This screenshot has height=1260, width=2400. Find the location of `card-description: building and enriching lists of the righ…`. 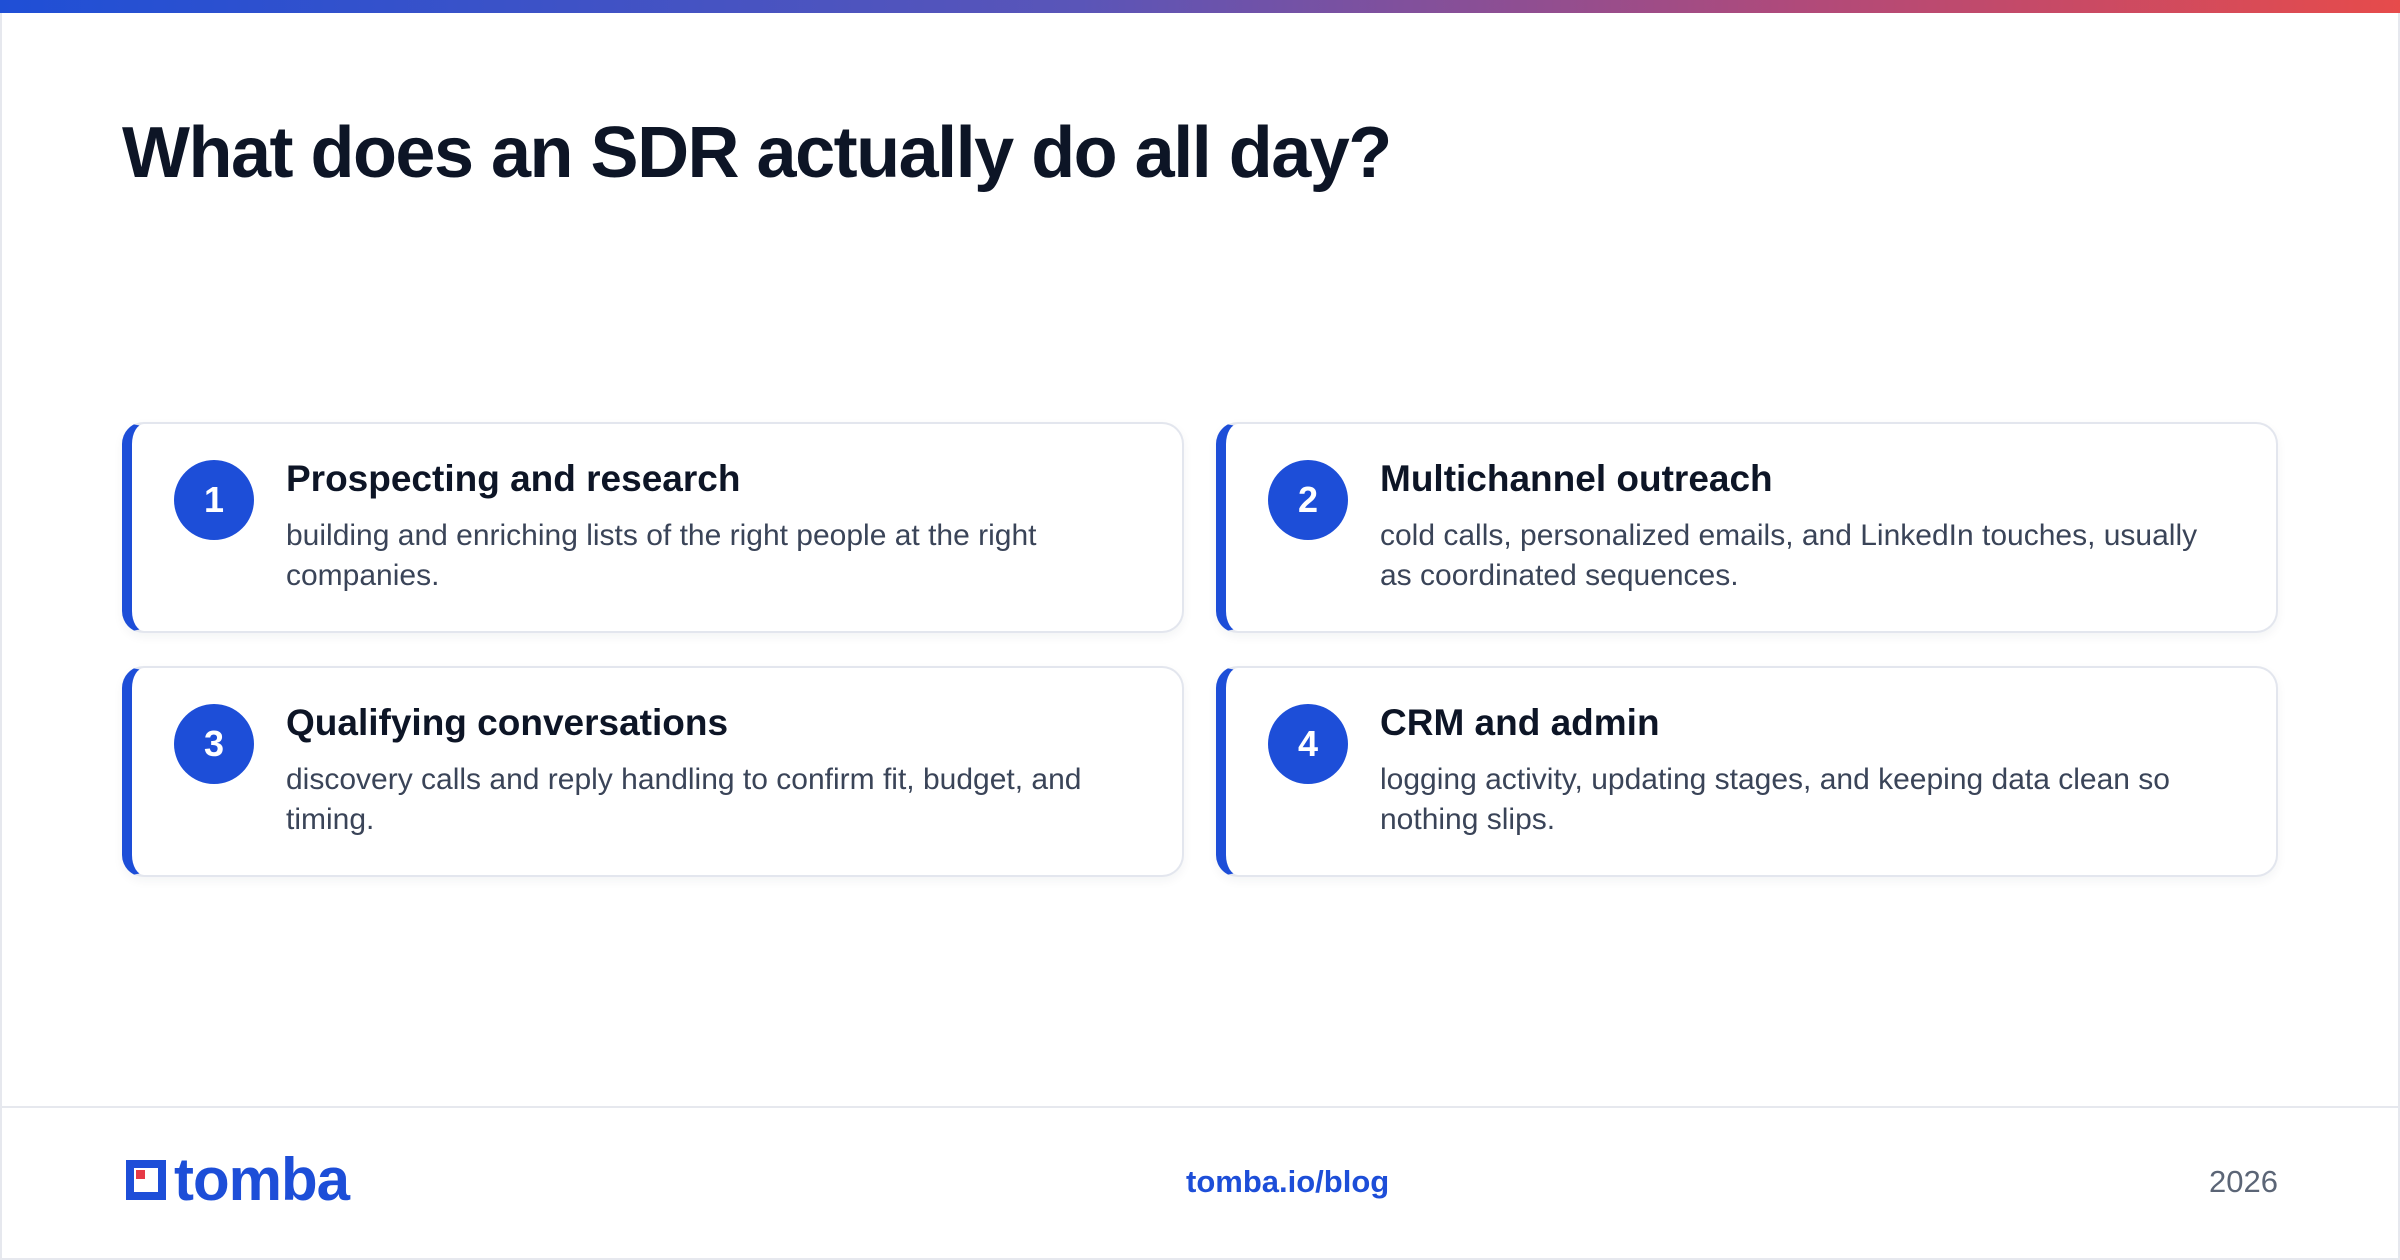

card-description: building and enriching lists of the righ… is located at coordinates (661, 555).